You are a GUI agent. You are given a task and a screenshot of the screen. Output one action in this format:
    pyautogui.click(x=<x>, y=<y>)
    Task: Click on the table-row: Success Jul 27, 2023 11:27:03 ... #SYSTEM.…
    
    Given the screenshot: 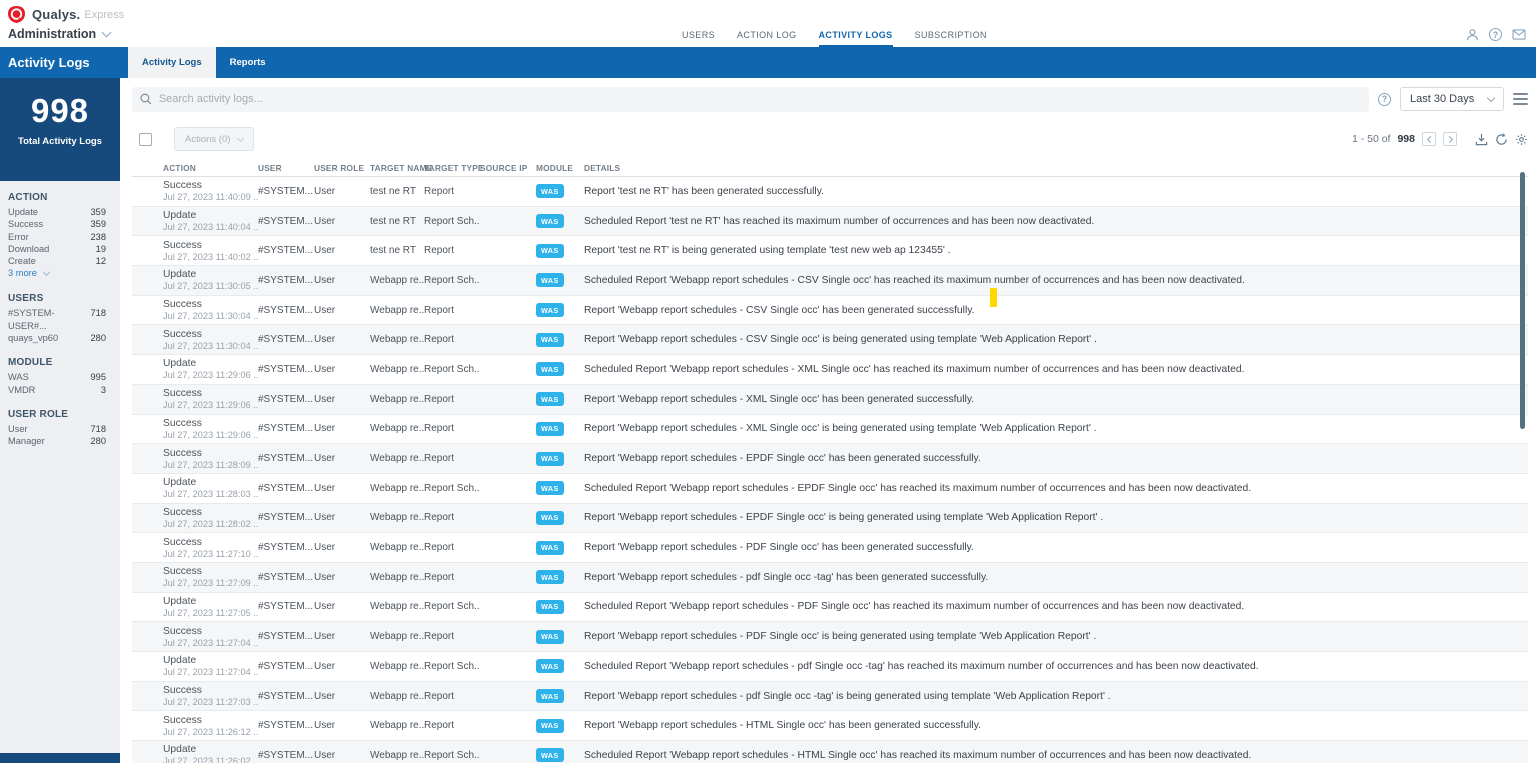 What is the action you would take?
    pyautogui.click(x=830, y=696)
    